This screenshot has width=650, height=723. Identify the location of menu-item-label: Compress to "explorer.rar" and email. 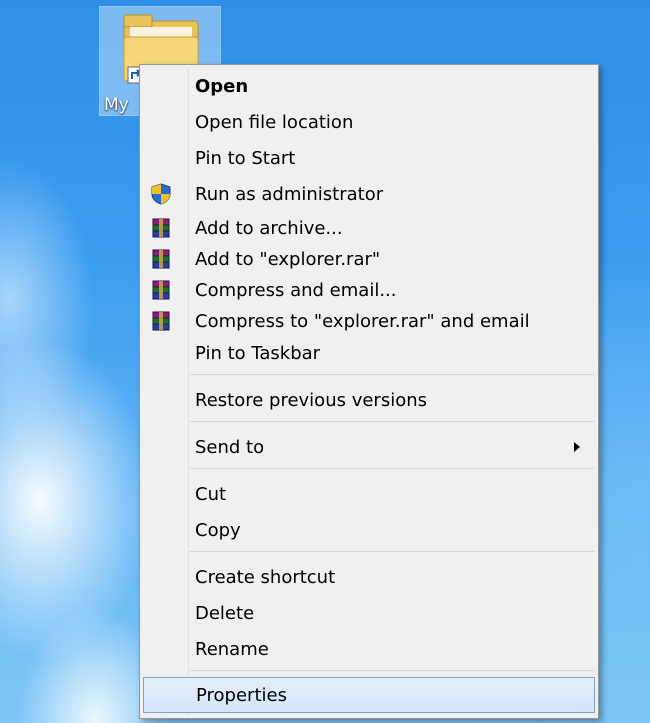
(362, 321).